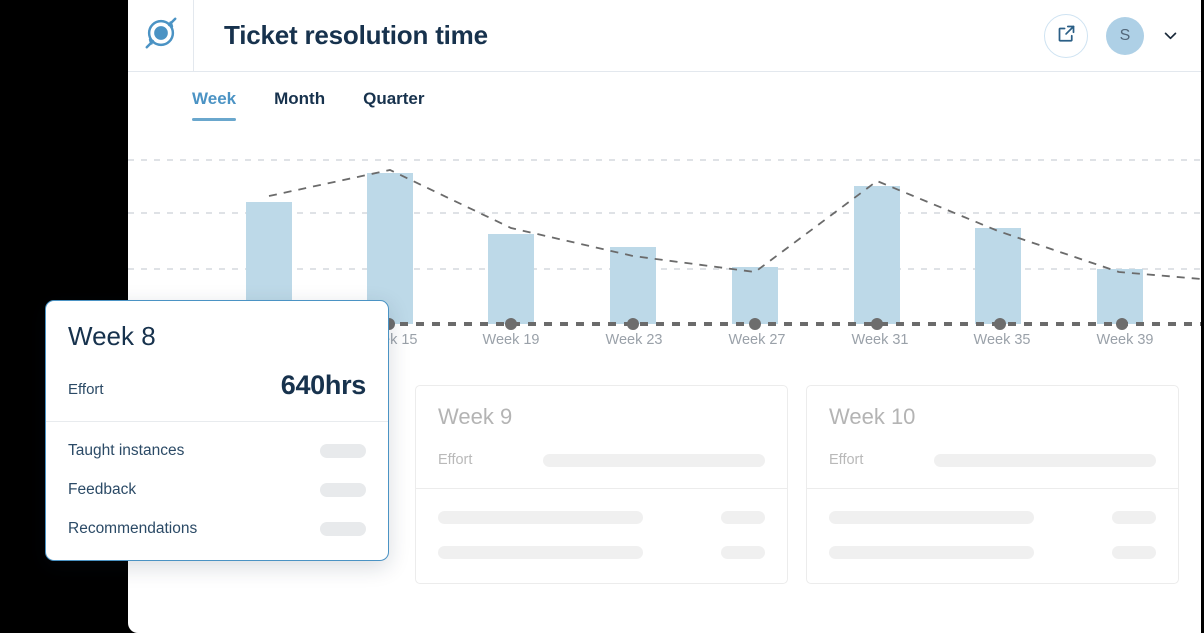  Describe the element at coordinates (1170, 35) in the screenshot. I see `chevron-down-icon` at that location.